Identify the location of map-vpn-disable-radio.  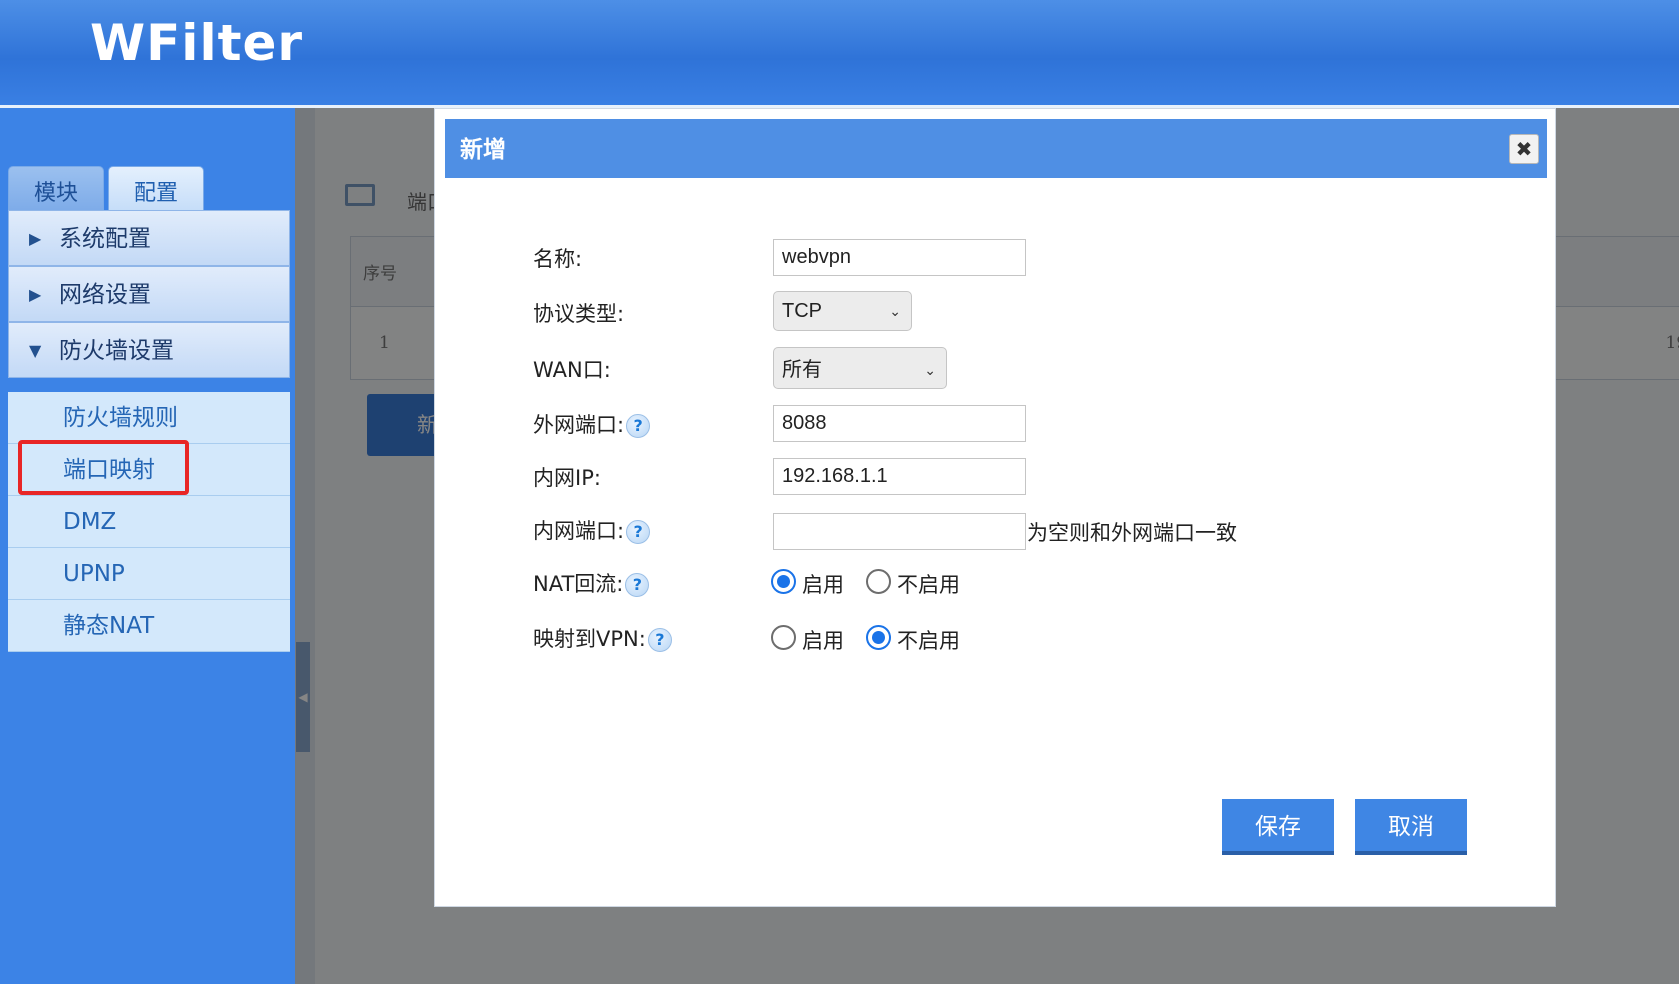
(878, 637).